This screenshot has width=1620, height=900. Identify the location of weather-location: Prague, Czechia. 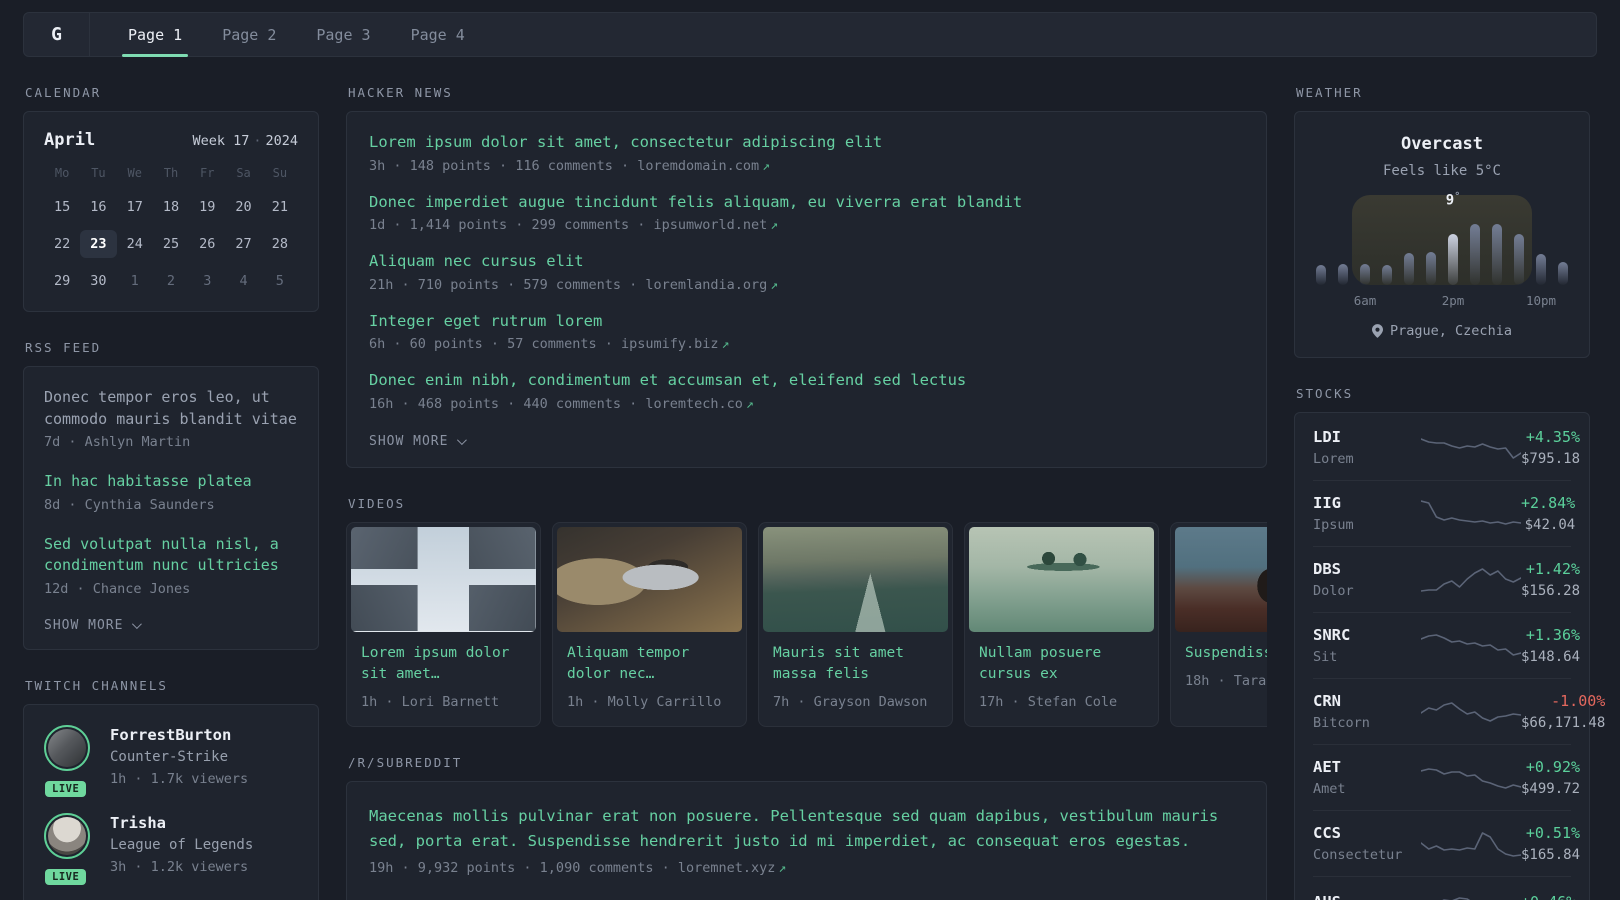
(1442, 331).